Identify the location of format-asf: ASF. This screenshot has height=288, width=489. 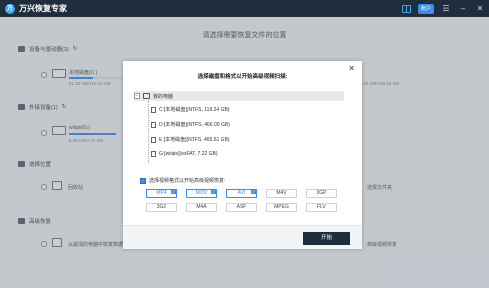
(241, 207).